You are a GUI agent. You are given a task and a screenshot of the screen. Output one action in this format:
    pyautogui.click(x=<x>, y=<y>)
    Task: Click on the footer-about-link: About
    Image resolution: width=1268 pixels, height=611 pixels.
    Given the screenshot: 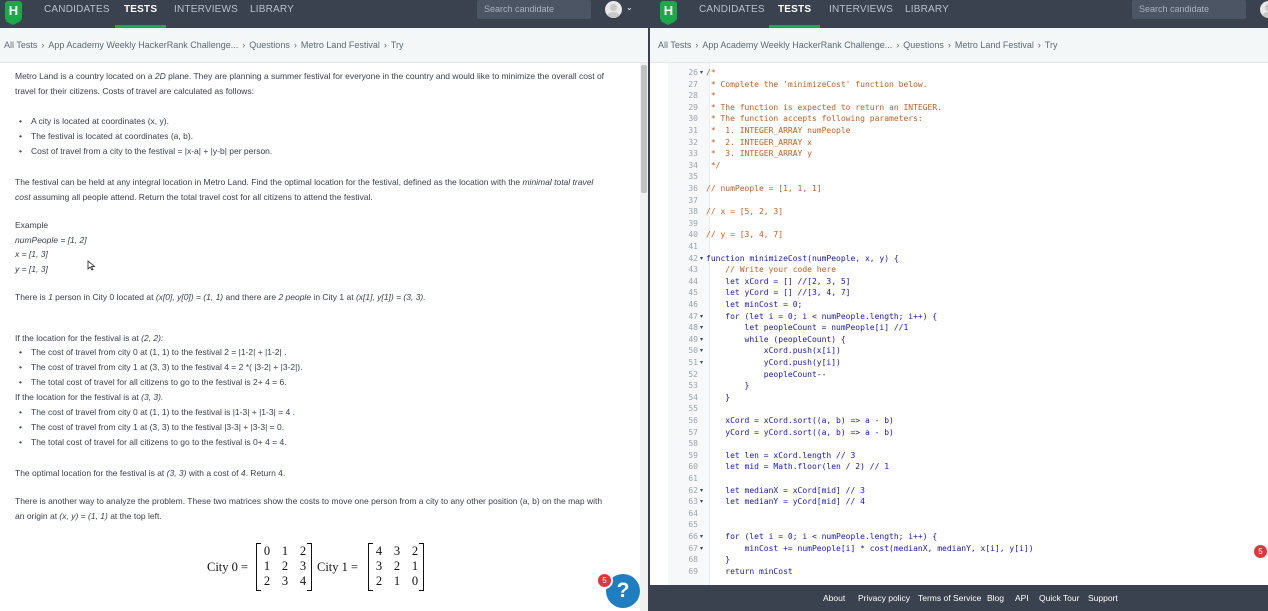 What is the action you would take?
    pyautogui.click(x=834, y=598)
    